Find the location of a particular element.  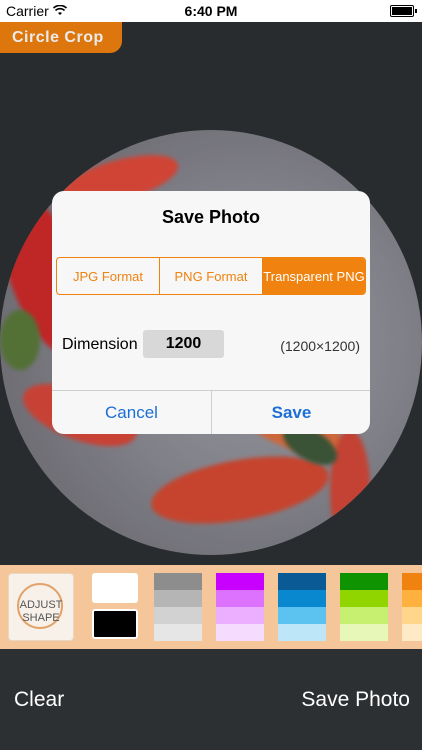

save-photo-button: Save Photo is located at coordinates (355, 700).